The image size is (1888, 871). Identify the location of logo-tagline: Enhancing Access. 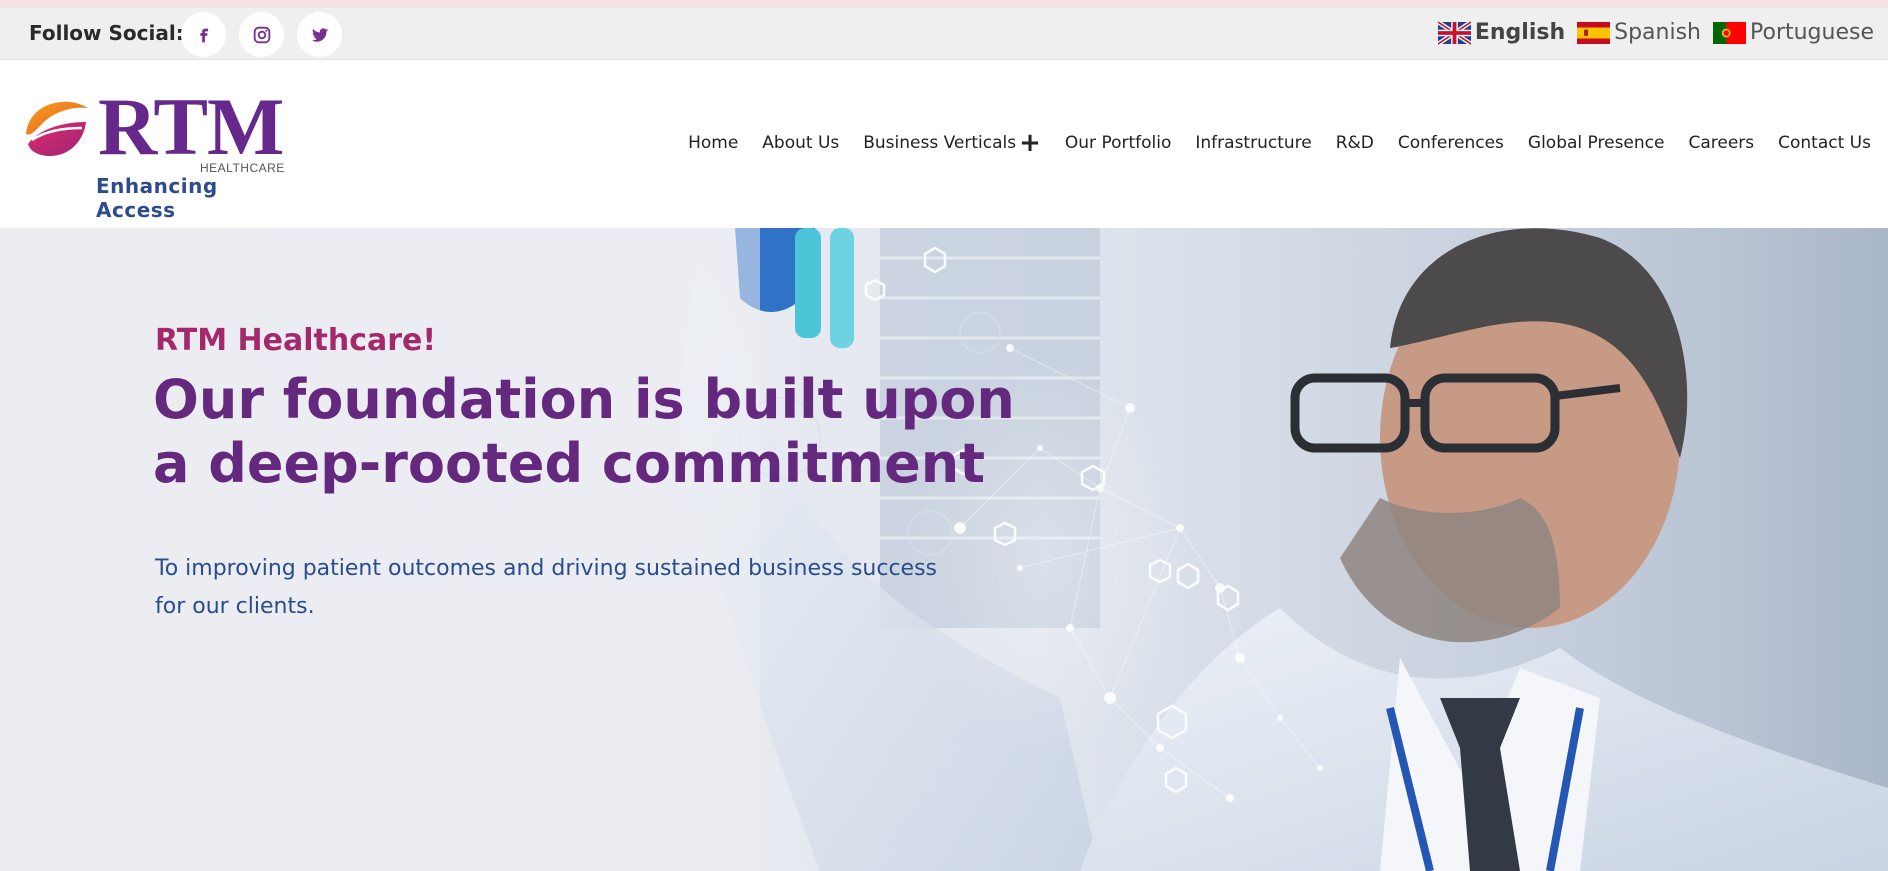
(157, 198).